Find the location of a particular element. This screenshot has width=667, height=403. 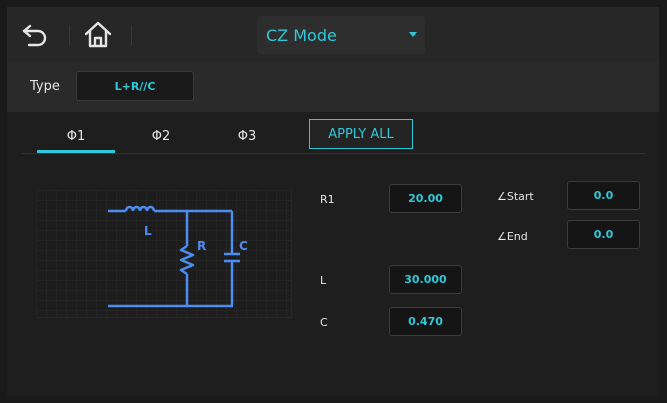

end-angle-field: 0.0 is located at coordinates (603, 234).